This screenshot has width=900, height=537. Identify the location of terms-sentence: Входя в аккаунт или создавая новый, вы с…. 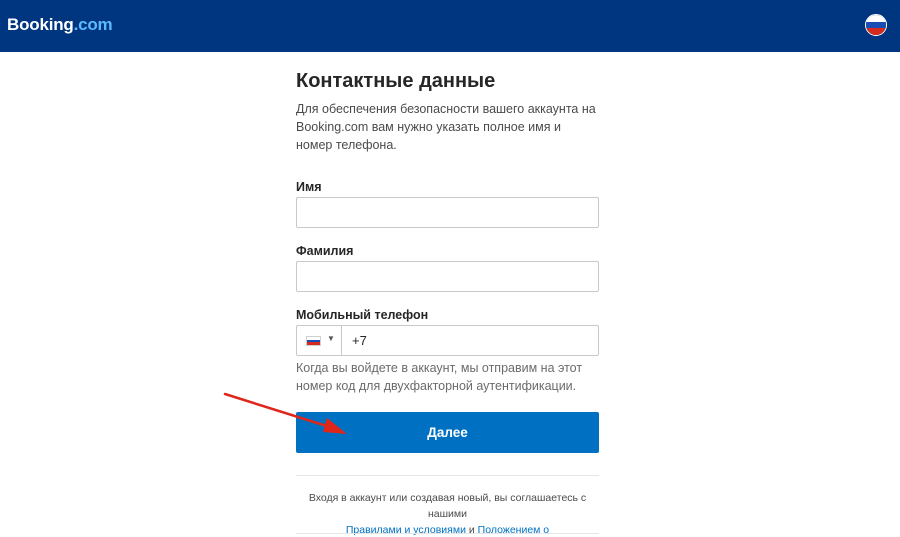
(447, 506).